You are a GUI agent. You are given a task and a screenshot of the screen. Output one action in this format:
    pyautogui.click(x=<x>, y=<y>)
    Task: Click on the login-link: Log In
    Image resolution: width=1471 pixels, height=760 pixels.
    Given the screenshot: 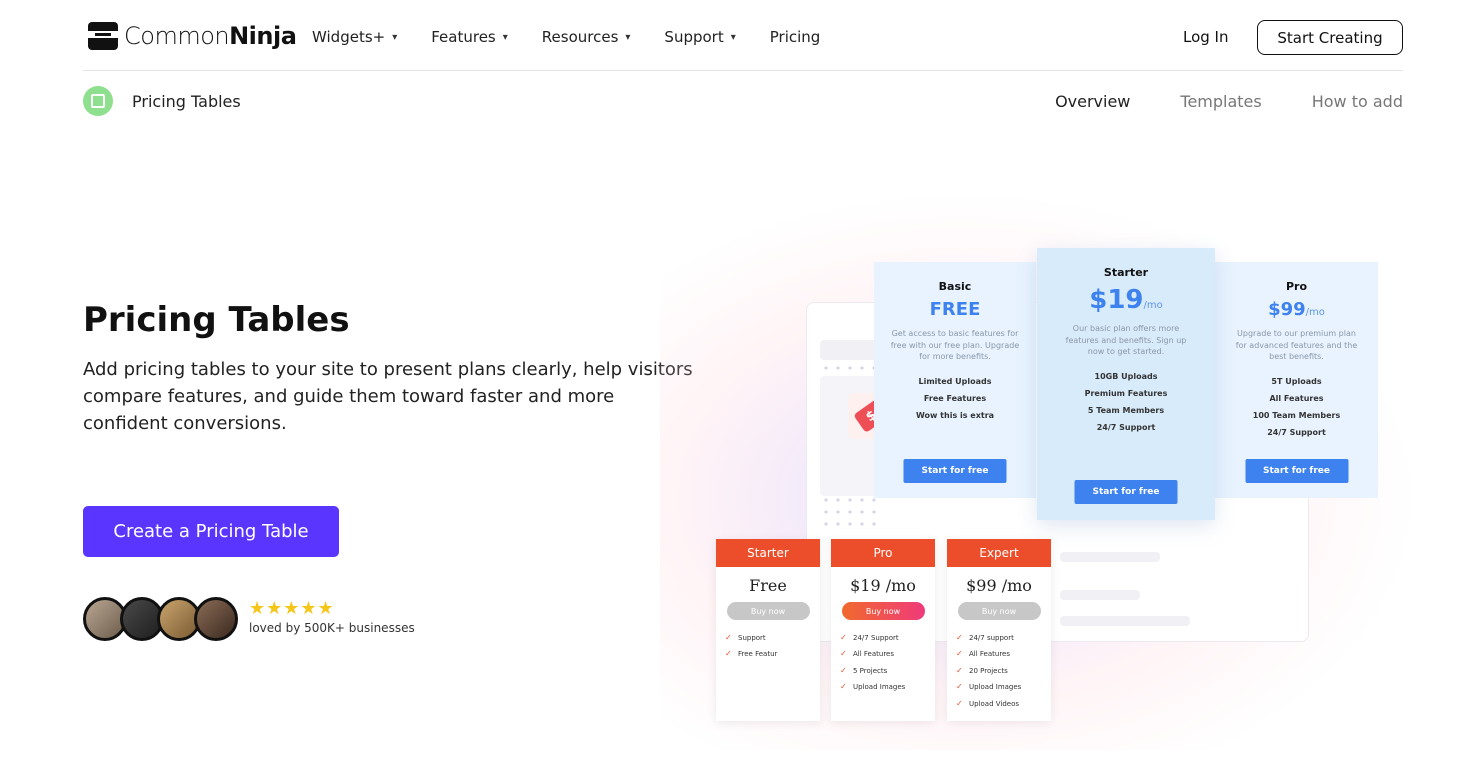 What is the action you would take?
    pyautogui.click(x=1206, y=37)
    